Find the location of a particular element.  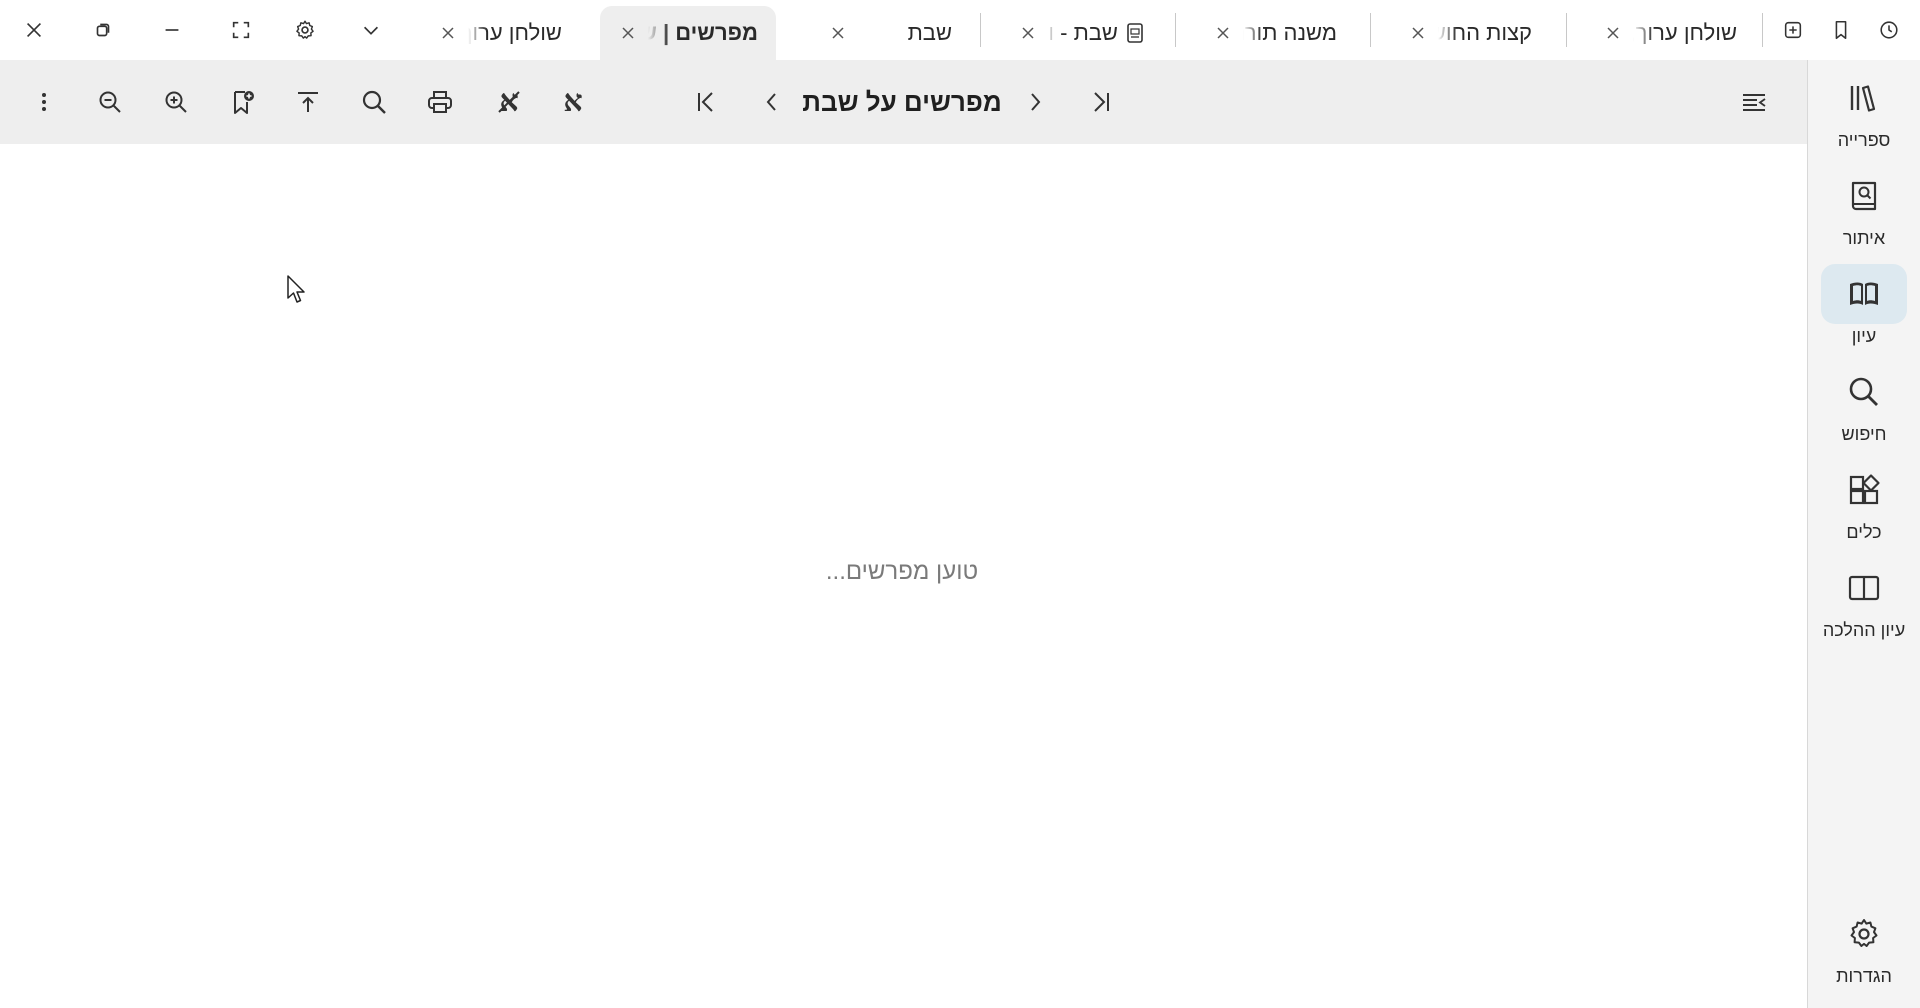

tab-title: קצות החושן is located at coordinates (1485, 32).